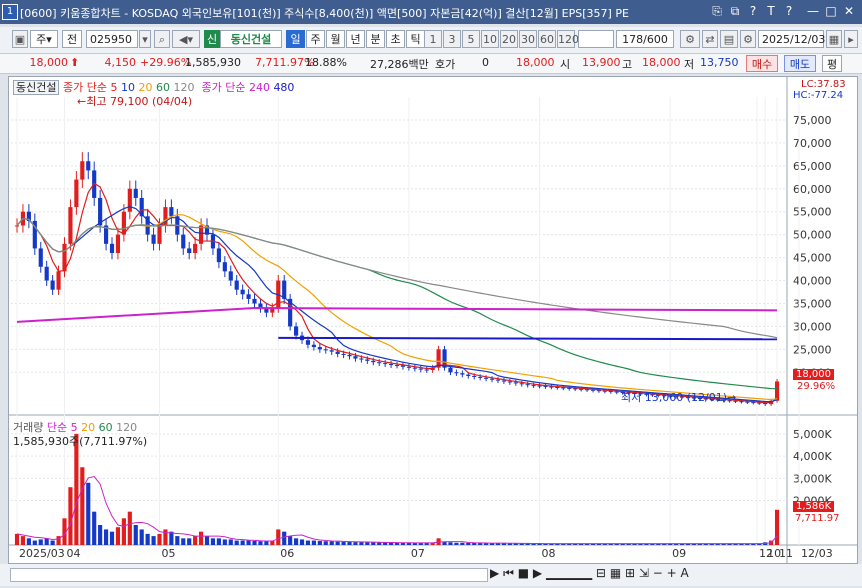  I want to click on period-value-input, so click(596, 39).